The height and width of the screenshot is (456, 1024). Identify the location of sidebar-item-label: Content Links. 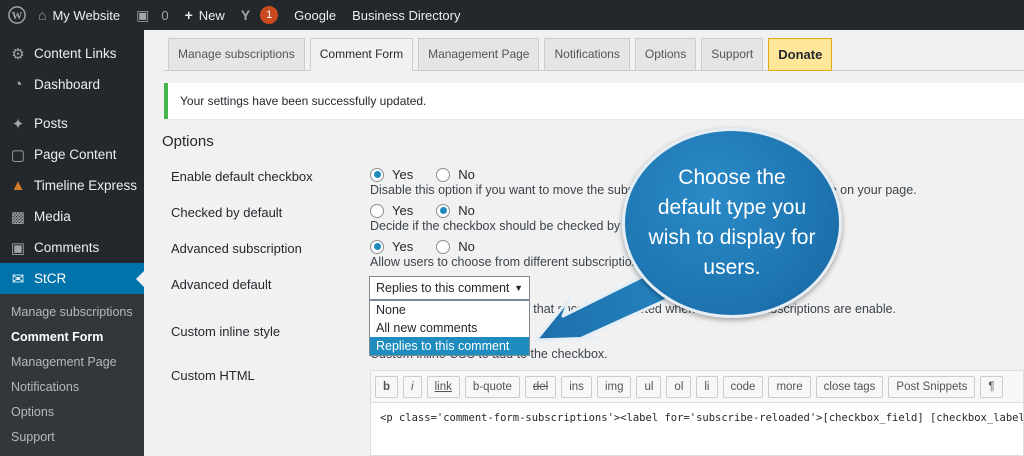
(75, 53).